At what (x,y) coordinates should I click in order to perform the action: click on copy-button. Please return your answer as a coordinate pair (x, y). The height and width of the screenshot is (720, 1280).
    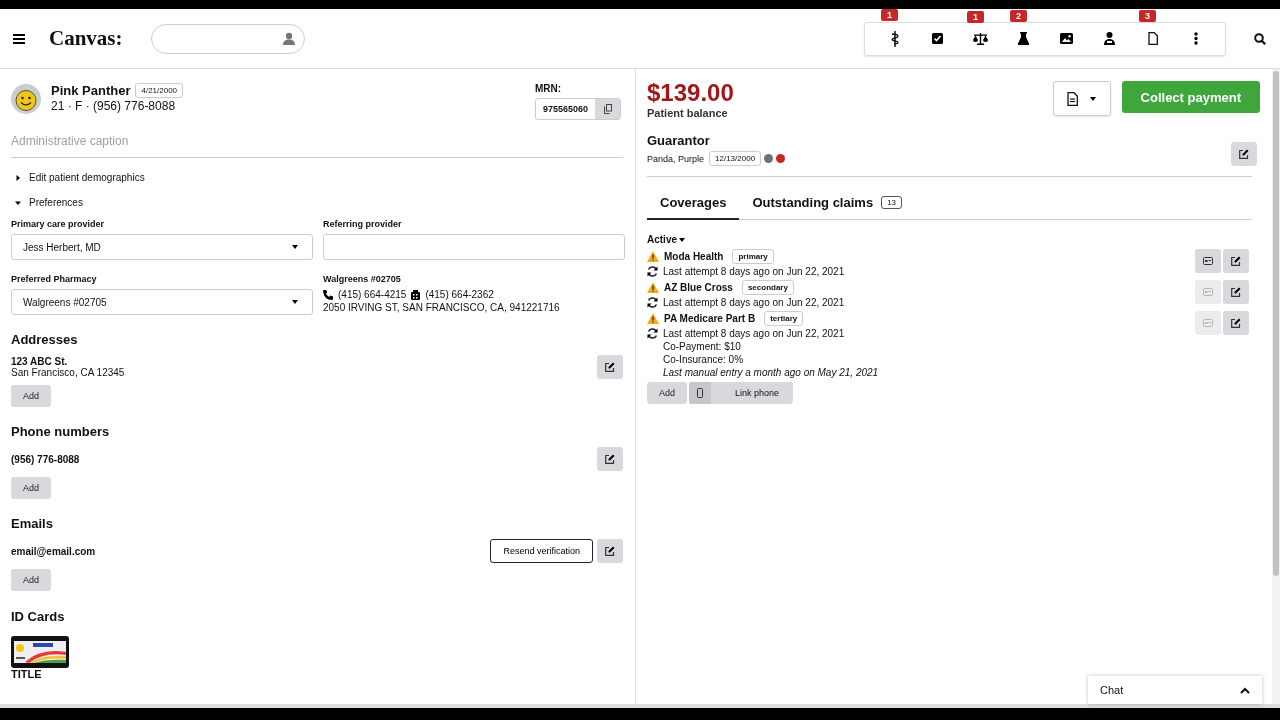
    Looking at the image, I should click on (607, 109).